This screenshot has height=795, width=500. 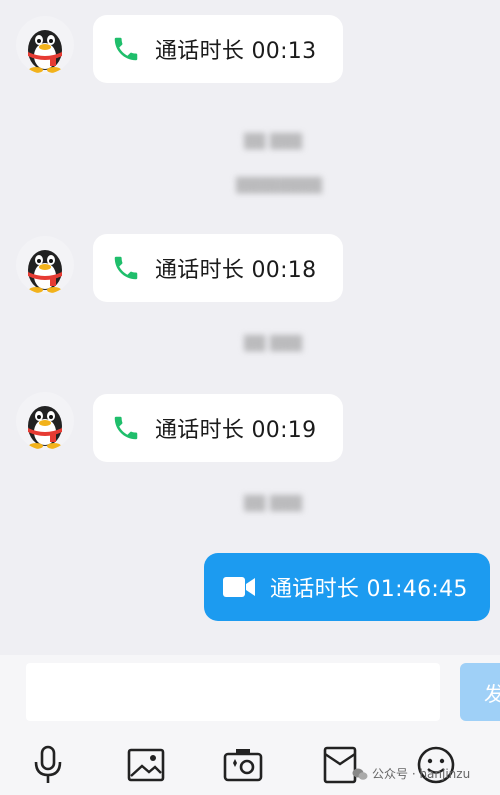 What do you see at coordinates (236, 51) in the screenshot?
I see `call-duration-text: 通话时长 00:13` at bounding box center [236, 51].